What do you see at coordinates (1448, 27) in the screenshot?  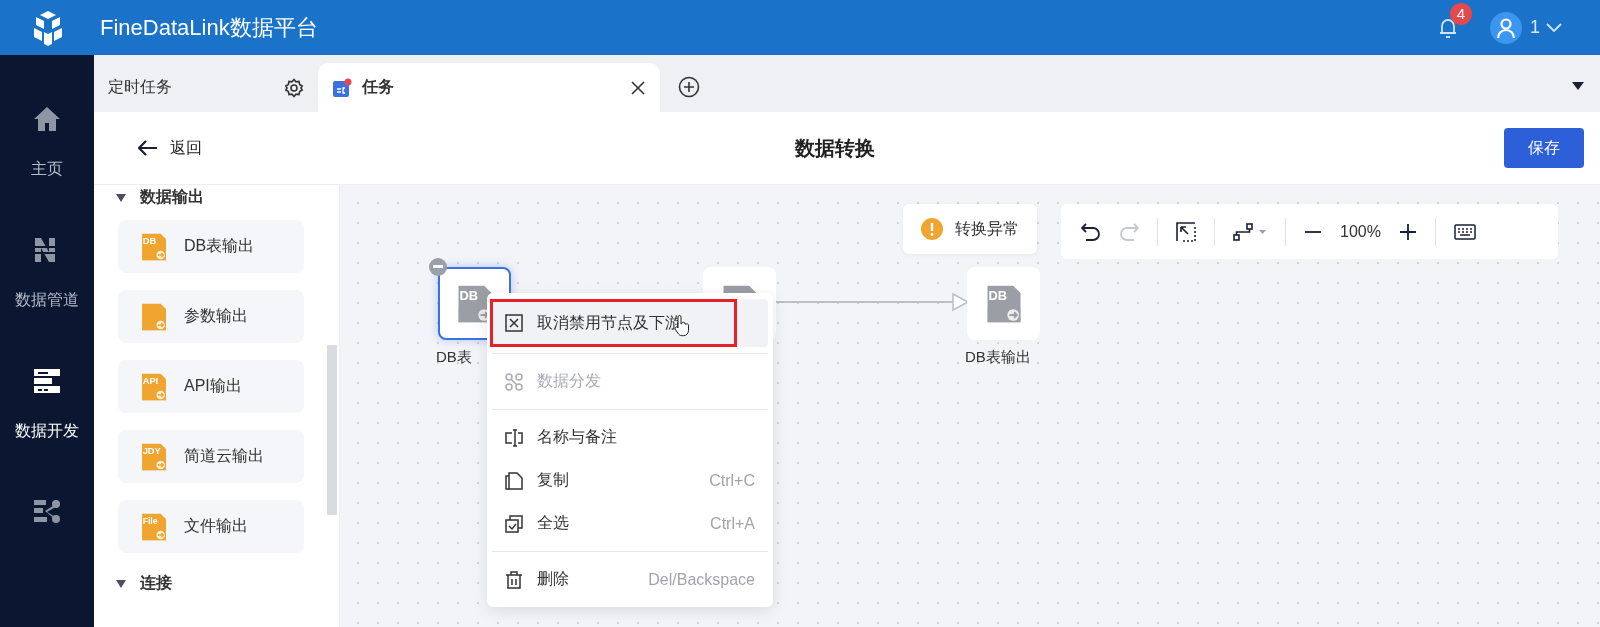 I see `bell-icon` at bounding box center [1448, 27].